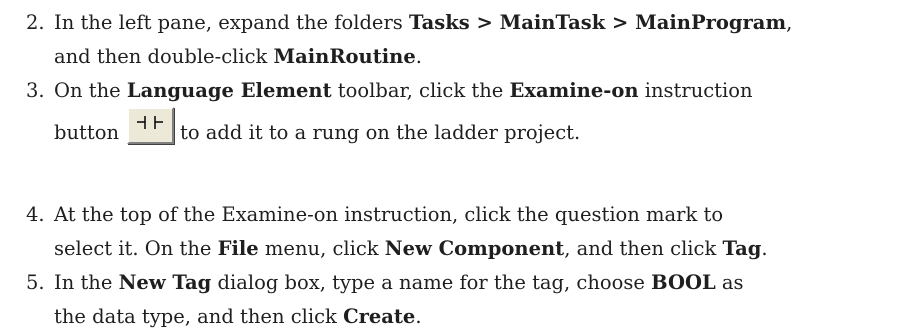 The width and height of the screenshot is (908, 334). I want to click on text-run: In the left pane, expand the folders, so click(231, 22).